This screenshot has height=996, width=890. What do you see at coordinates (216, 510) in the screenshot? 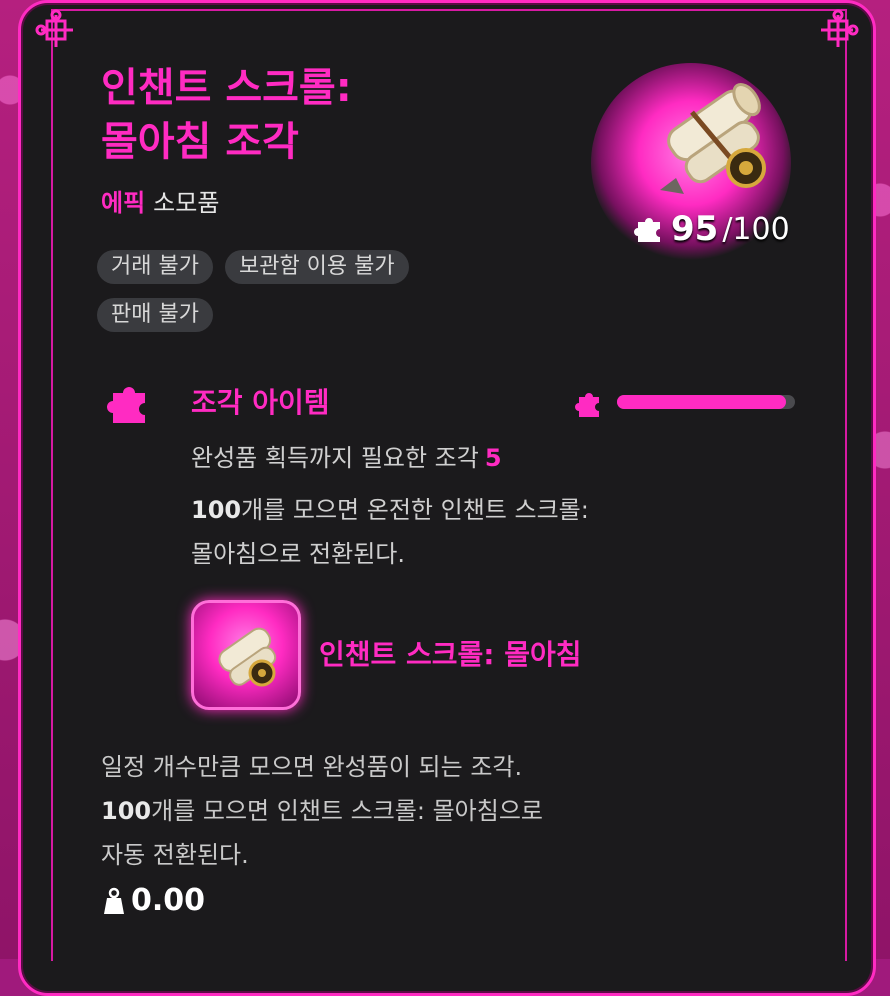
I see `convert-count: 100` at bounding box center [216, 510].